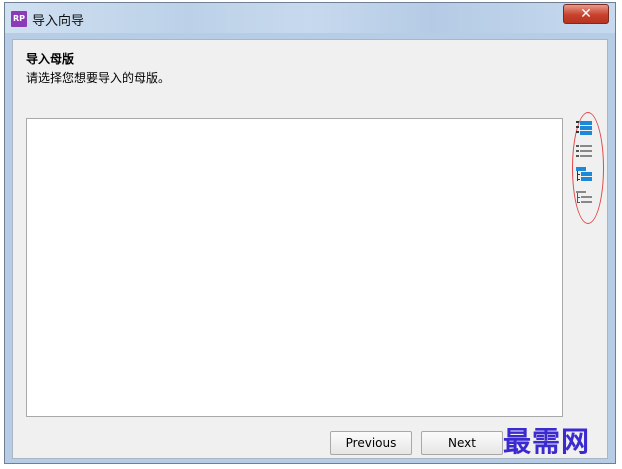 The width and height of the screenshot is (622, 469). What do you see at coordinates (371, 443) in the screenshot?
I see `previous-button: Previous` at bounding box center [371, 443].